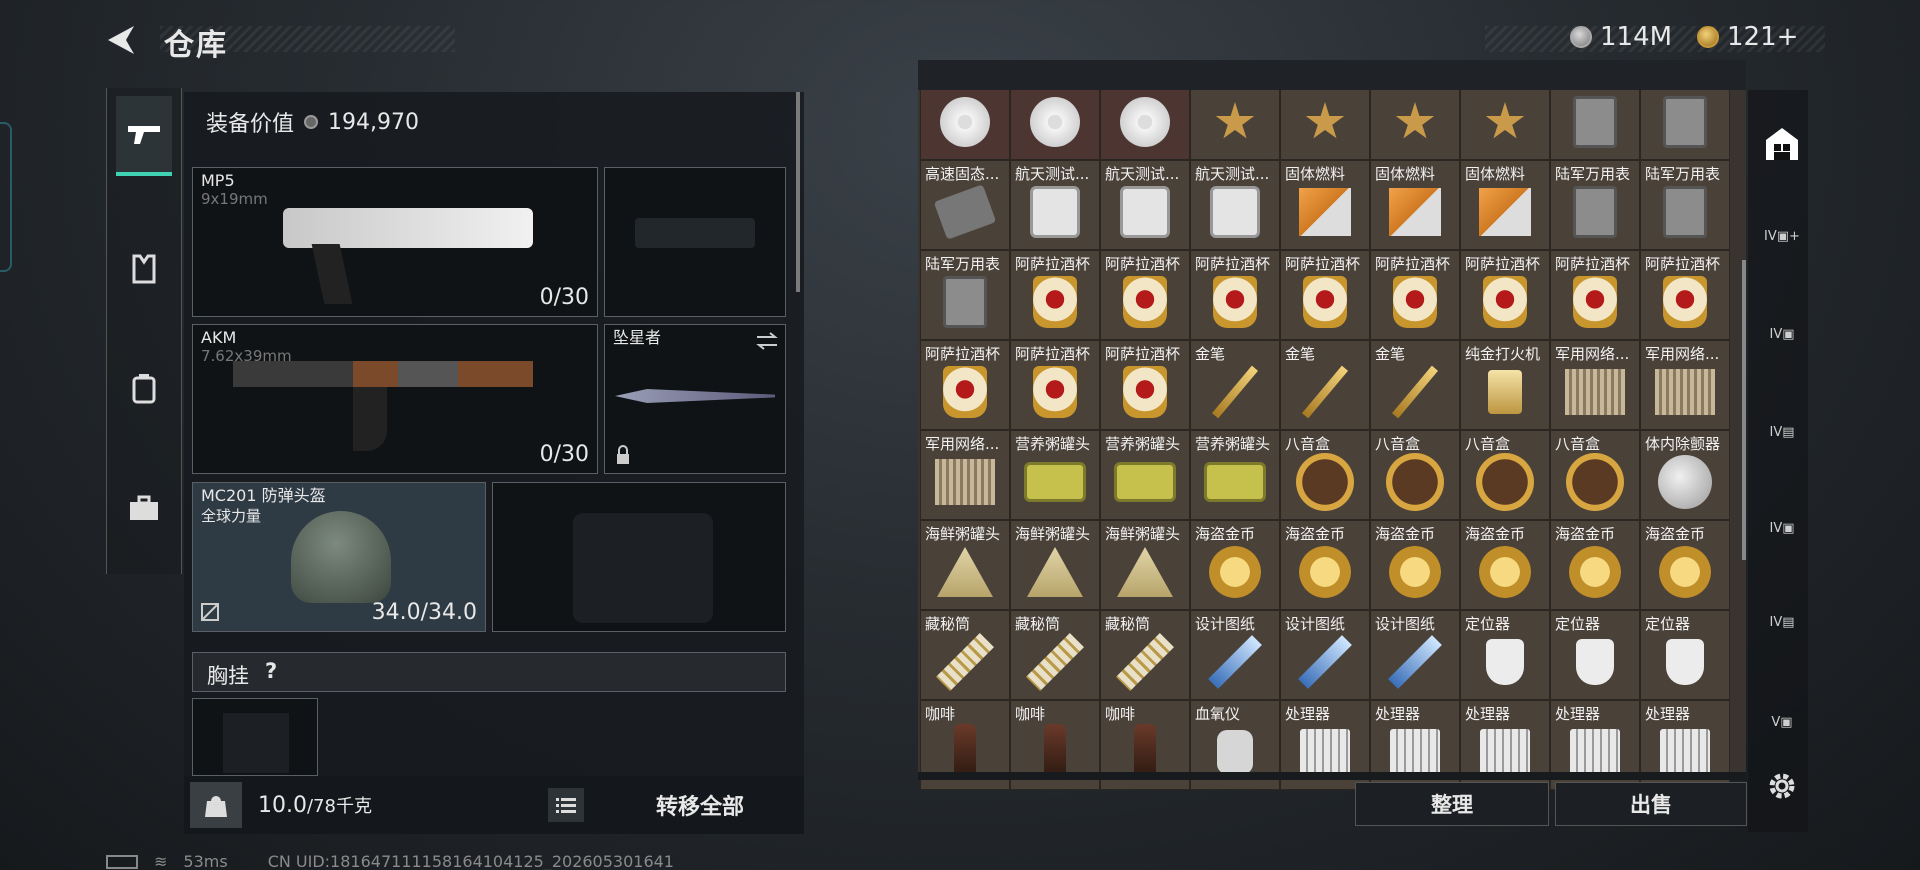  Describe the element at coordinates (1452, 804) in the screenshot. I see `sort-button: 整理` at that location.